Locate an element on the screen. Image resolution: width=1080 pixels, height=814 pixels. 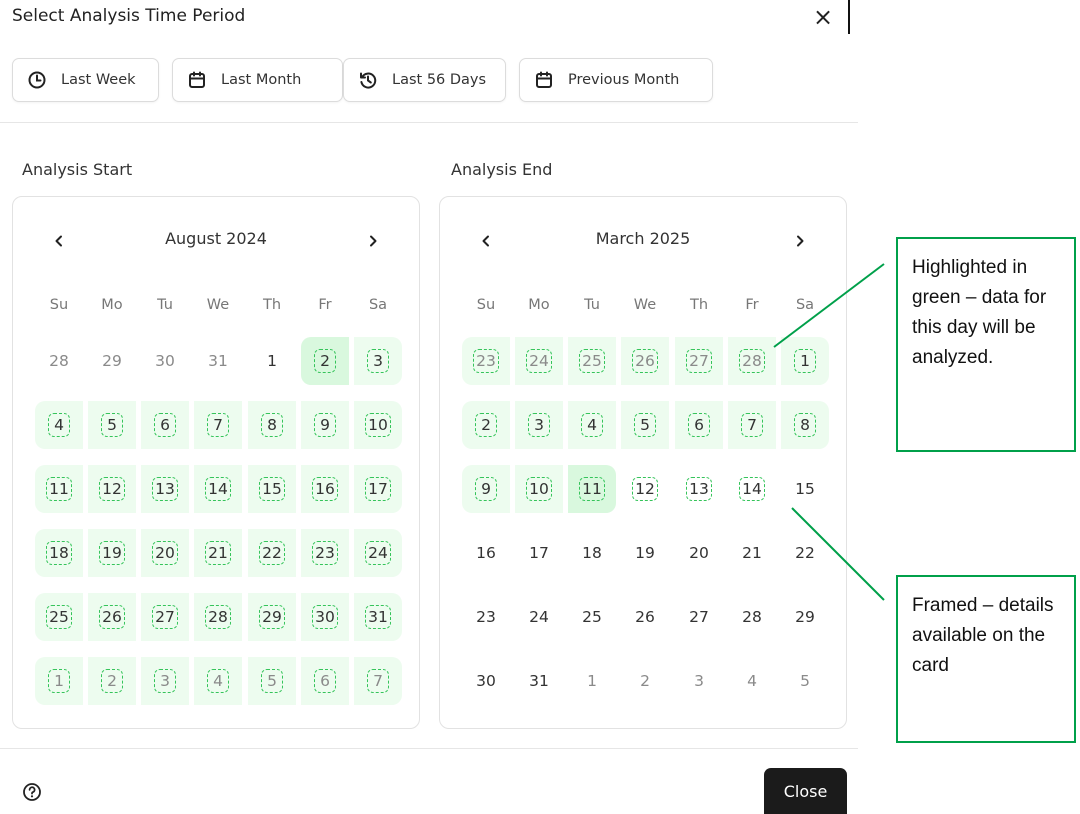
day-frame: 20 is located at coordinates (165, 553).